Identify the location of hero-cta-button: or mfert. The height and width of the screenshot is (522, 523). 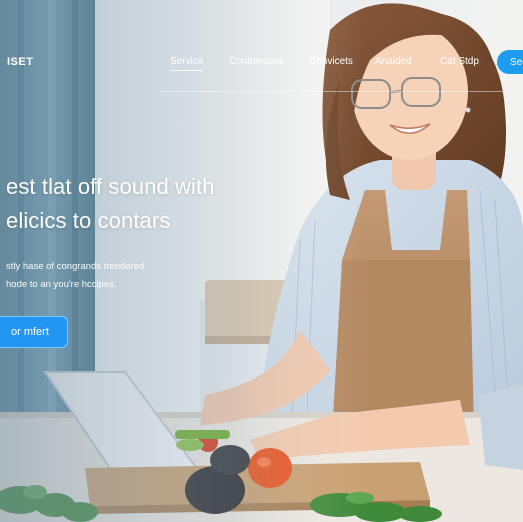
(34, 332).